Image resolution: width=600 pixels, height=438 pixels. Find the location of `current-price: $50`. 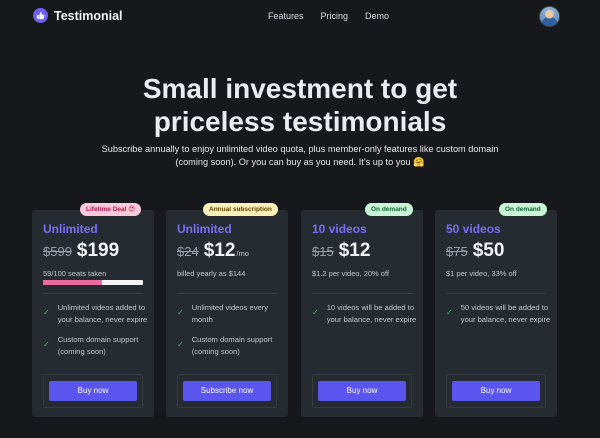

current-price: $50 is located at coordinates (488, 250).